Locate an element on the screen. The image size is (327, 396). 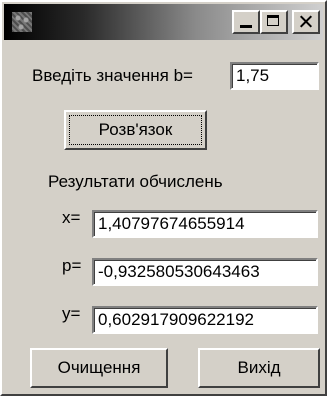
x-label: x= is located at coordinates (71, 217).